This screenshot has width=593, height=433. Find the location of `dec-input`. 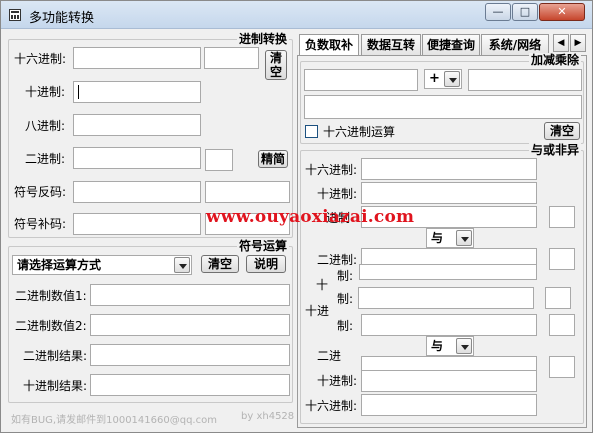

dec-input is located at coordinates (137, 92).